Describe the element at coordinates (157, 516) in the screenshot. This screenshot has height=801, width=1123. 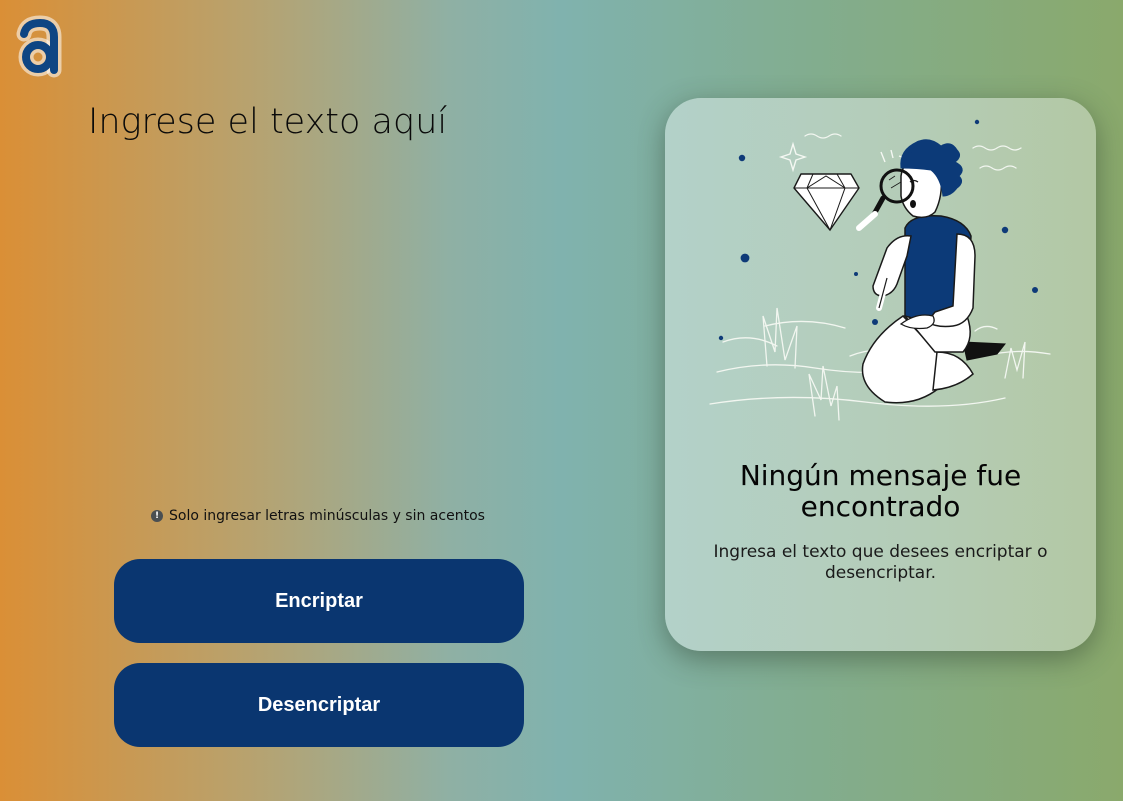
I see `info-circle-icon: !` at that location.